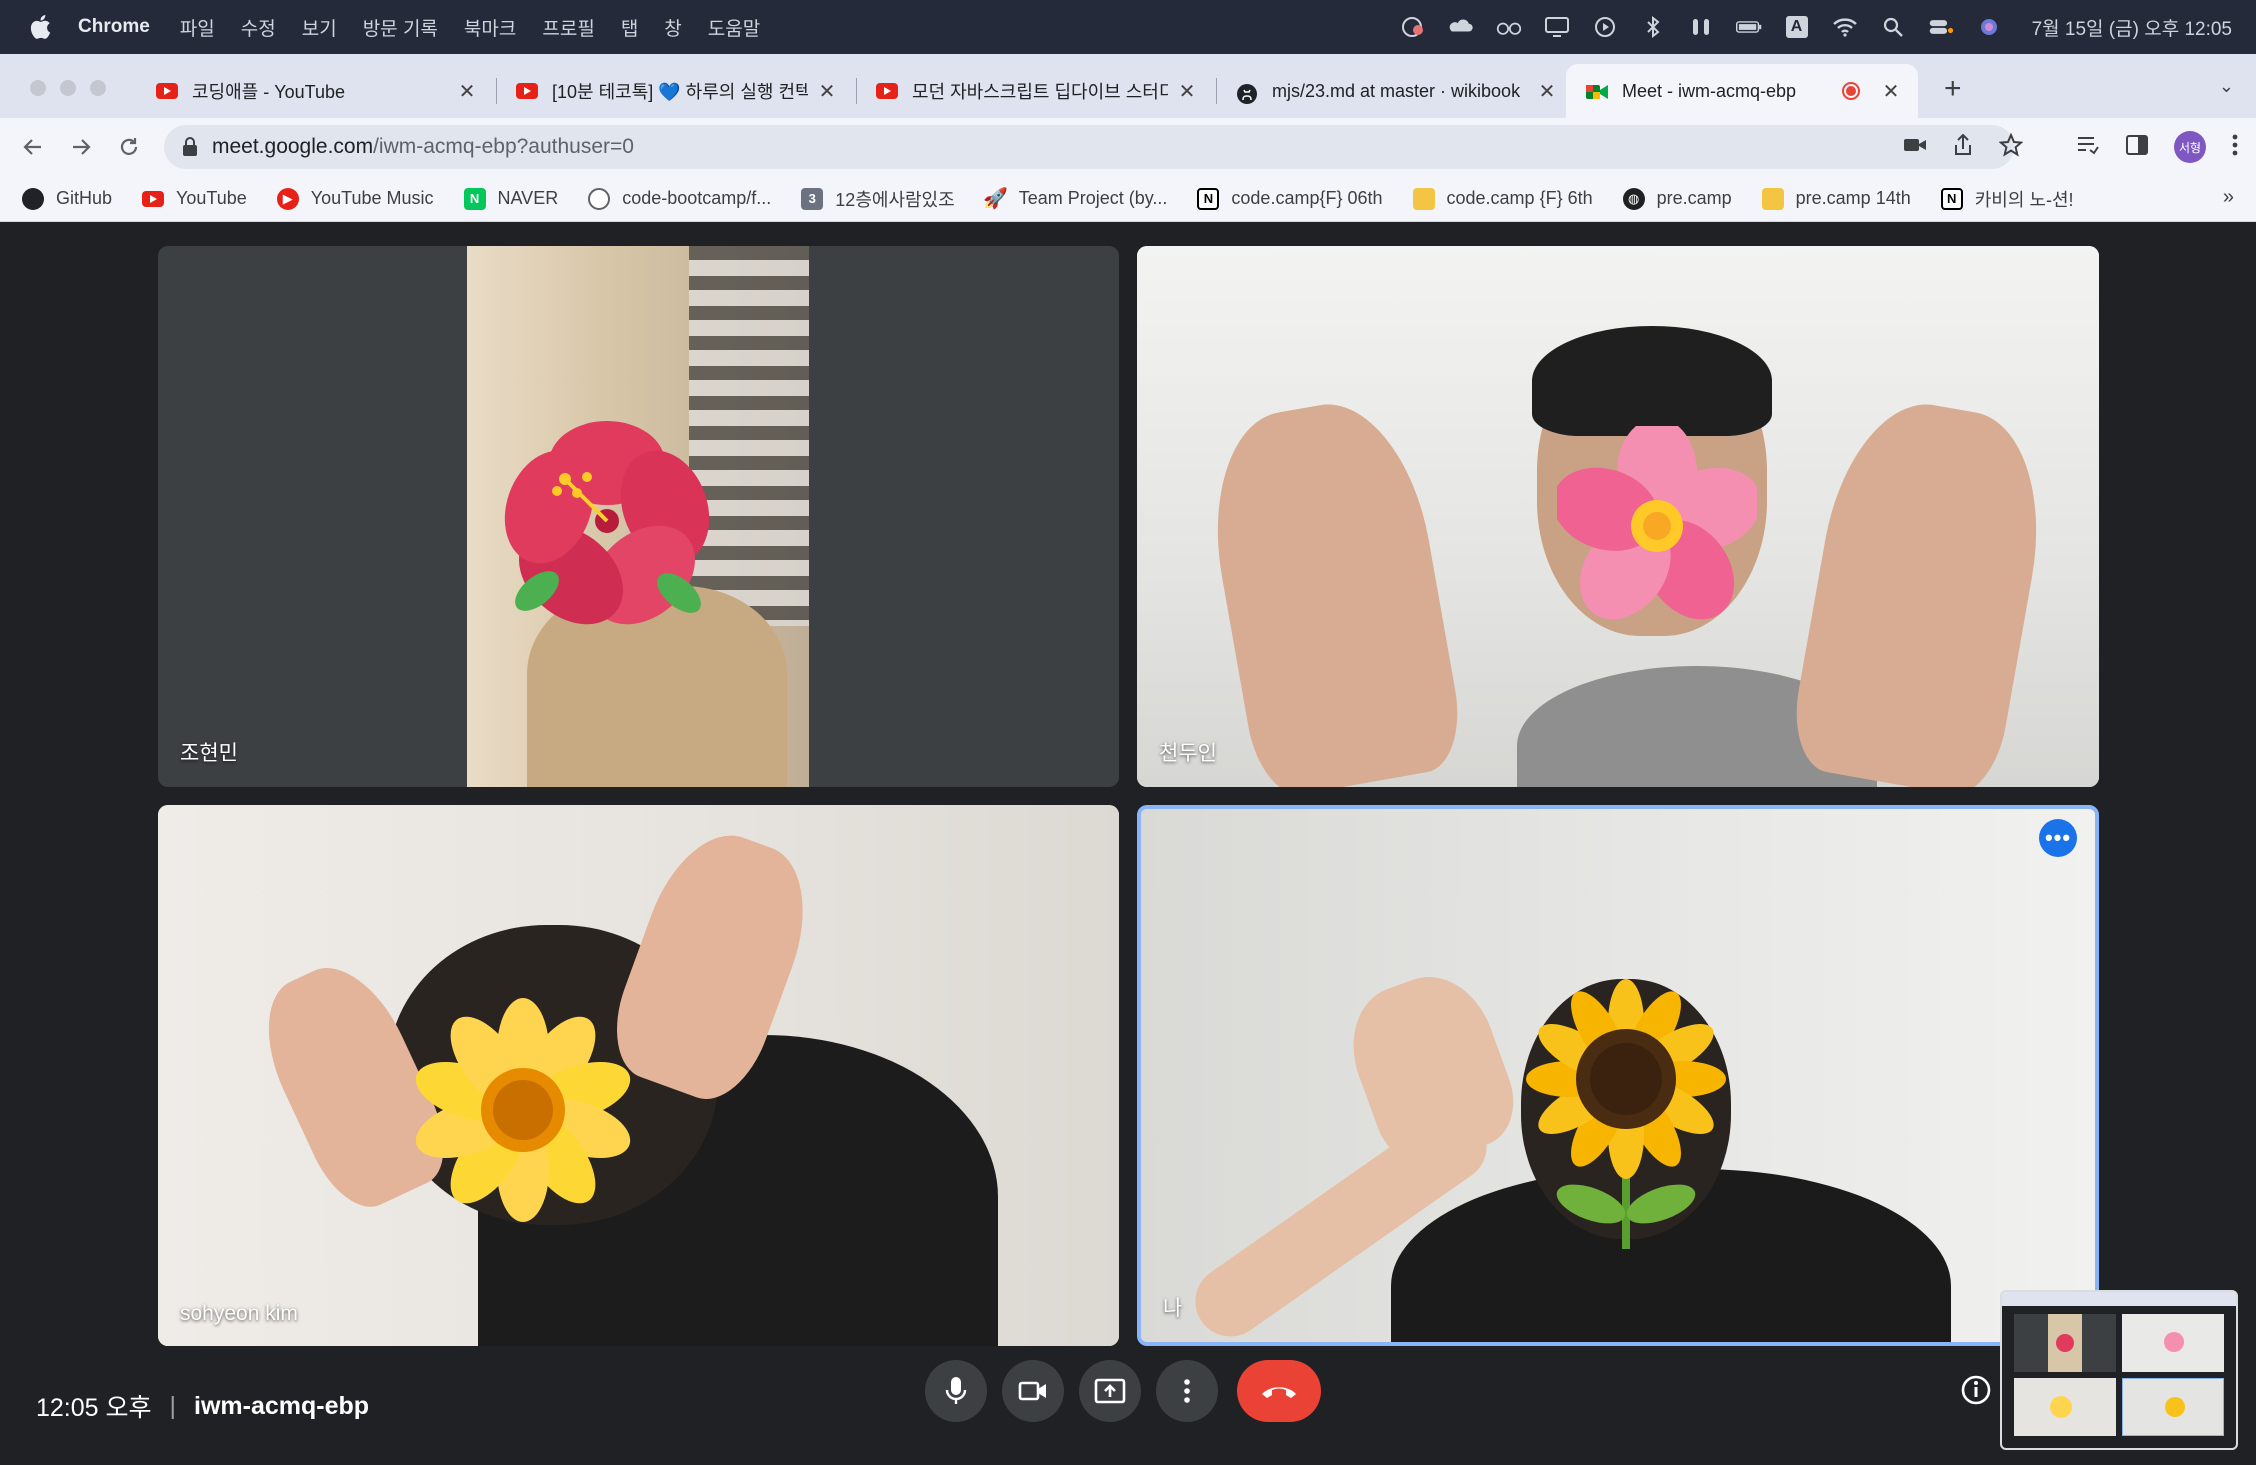 The image size is (2256, 1465). Describe the element at coordinates (1089, 147) in the screenshot. I see `address-bar: meet.google.com/iwm-acmq-ebp?authuser=0` at that location.